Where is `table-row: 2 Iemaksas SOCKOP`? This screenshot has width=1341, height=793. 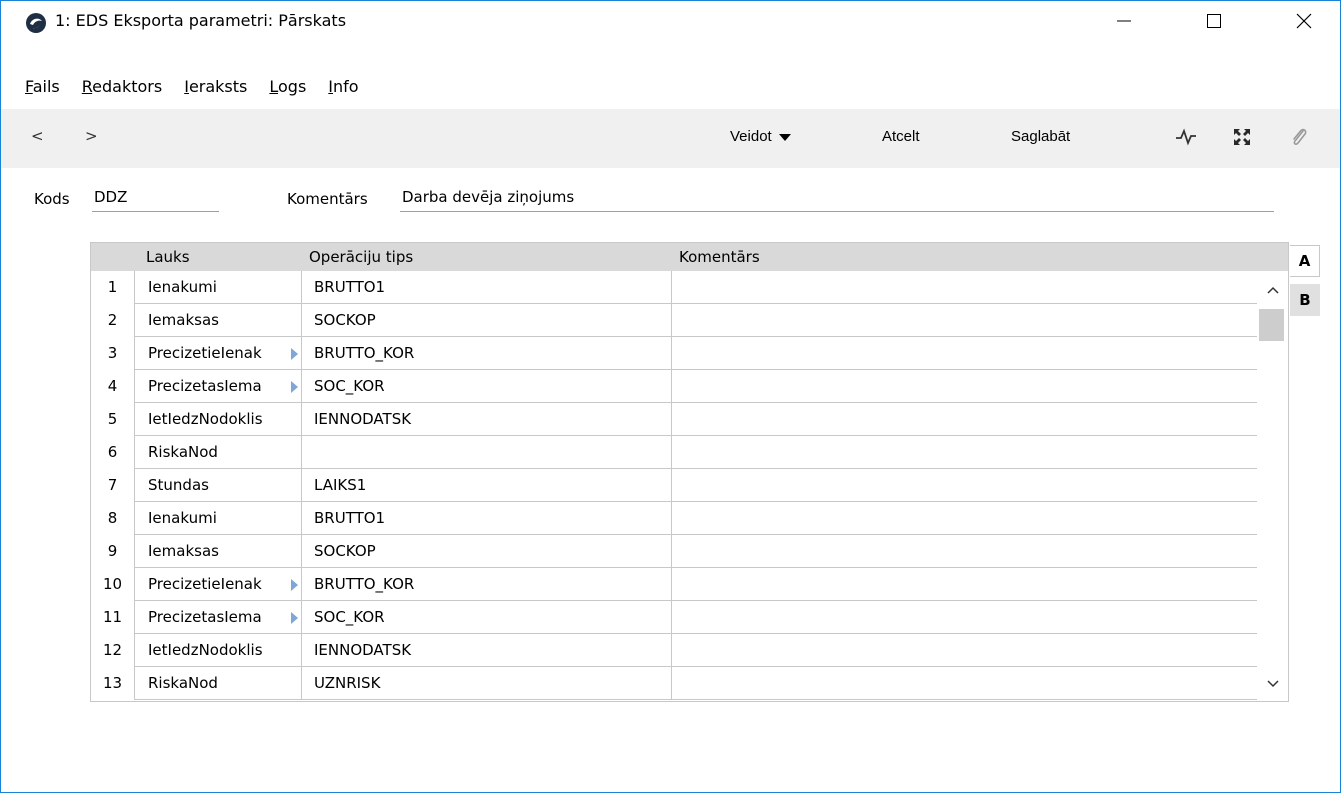
table-row: 2 Iemaksas SOCKOP is located at coordinates (674, 320).